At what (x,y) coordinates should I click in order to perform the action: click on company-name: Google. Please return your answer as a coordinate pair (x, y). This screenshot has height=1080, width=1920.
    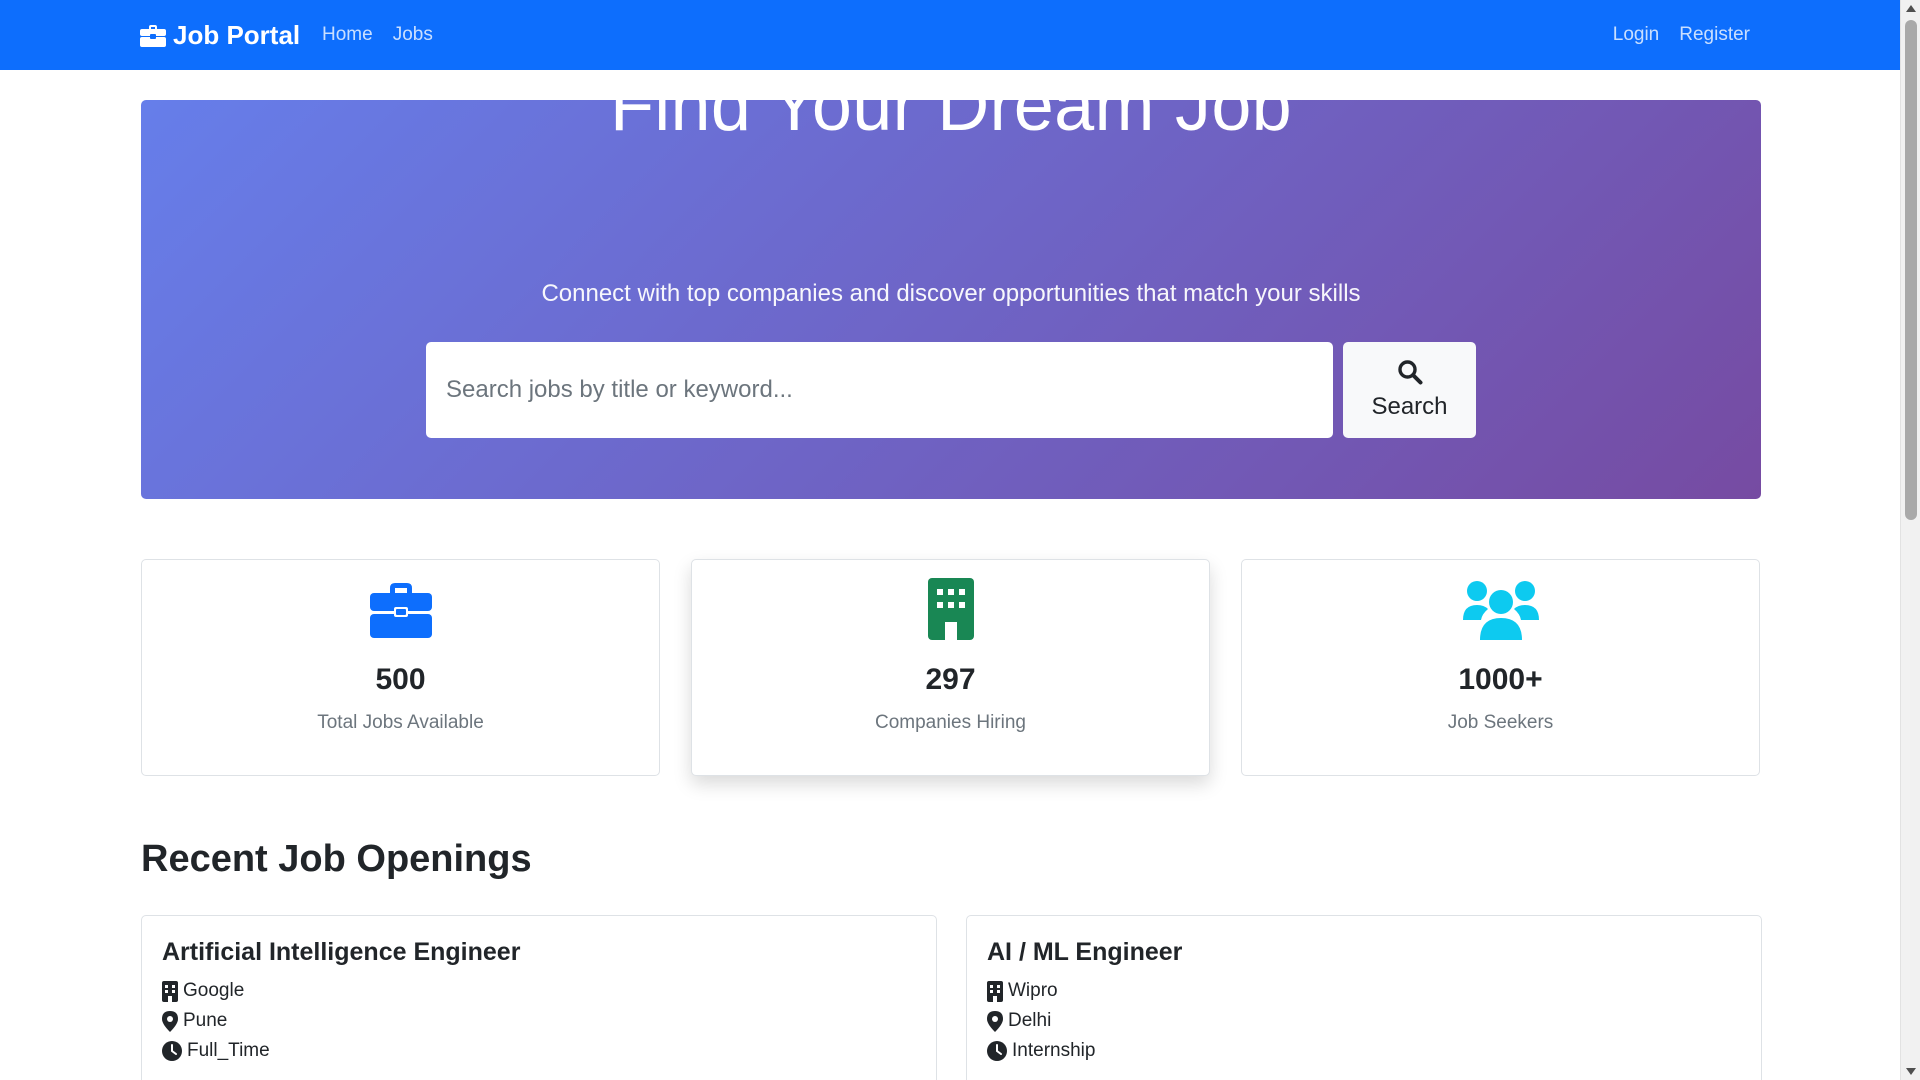
    Looking at the image, I should click on (214, 990).